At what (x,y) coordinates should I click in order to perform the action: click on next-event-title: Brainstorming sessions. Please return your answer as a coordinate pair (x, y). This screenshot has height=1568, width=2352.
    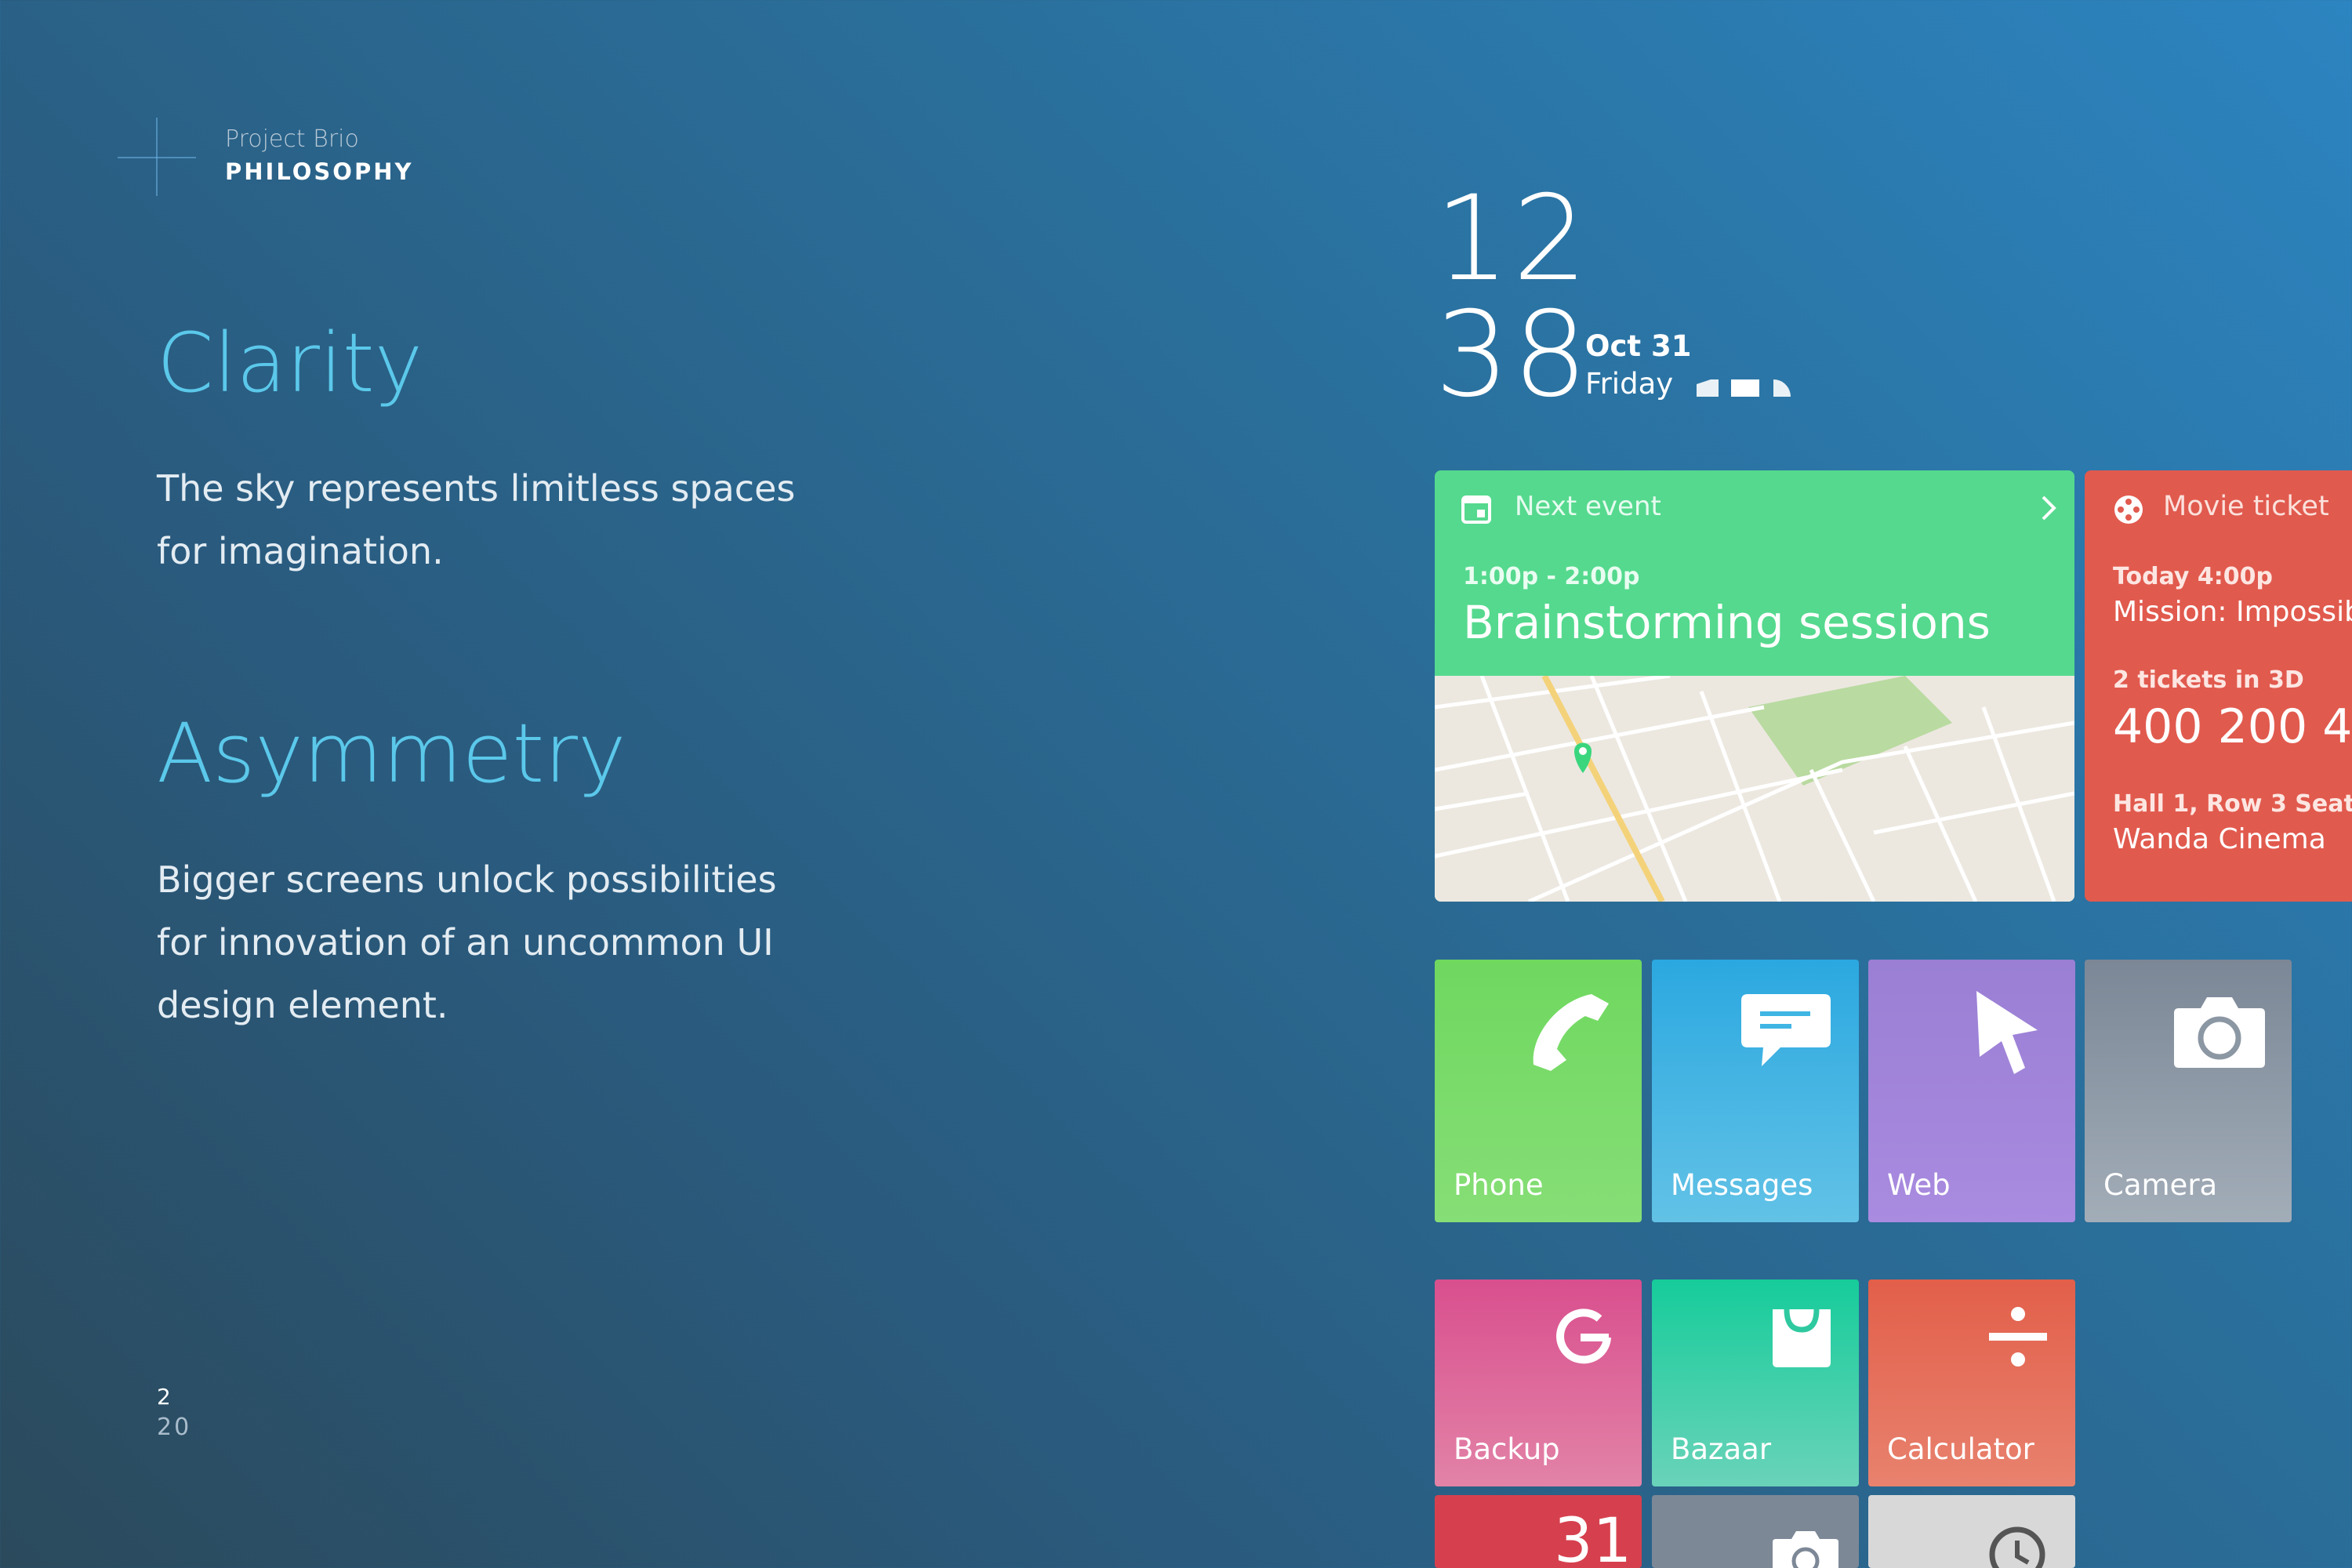
    Looking at the image, I should click on (1727, 622).